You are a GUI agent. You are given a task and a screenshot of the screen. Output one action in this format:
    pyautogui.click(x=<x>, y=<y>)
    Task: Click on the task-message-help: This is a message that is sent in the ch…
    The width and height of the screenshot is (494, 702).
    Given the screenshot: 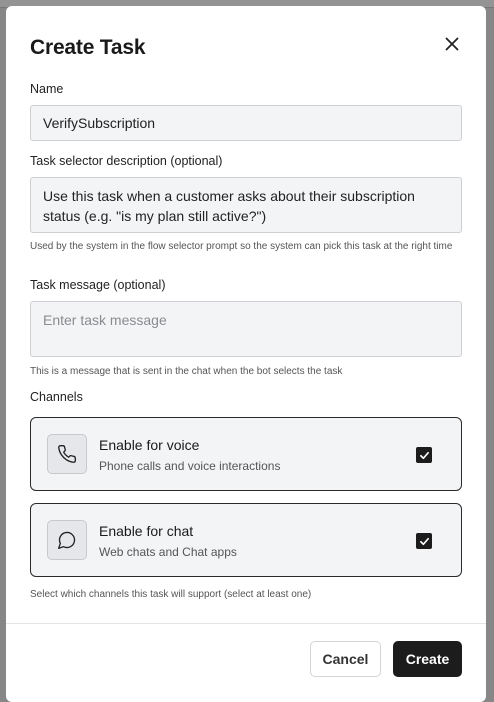 What is the action you would take?
    pyautogui.click(x=186, y=371)
    